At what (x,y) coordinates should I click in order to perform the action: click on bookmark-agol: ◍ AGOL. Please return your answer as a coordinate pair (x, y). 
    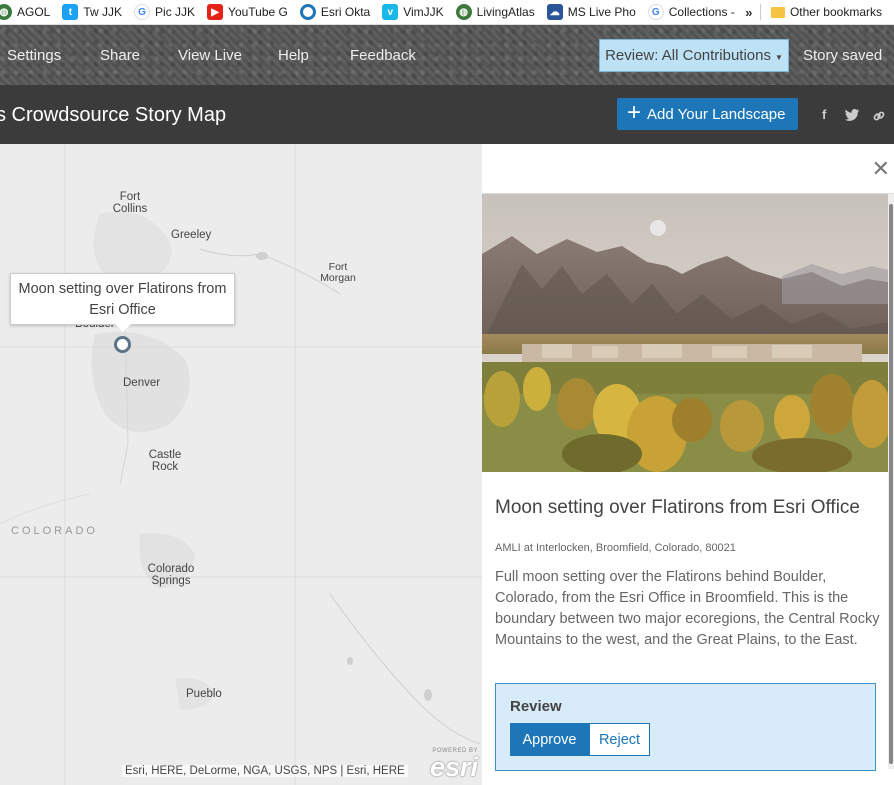
    Looking at the image, I should click on (25, 12).